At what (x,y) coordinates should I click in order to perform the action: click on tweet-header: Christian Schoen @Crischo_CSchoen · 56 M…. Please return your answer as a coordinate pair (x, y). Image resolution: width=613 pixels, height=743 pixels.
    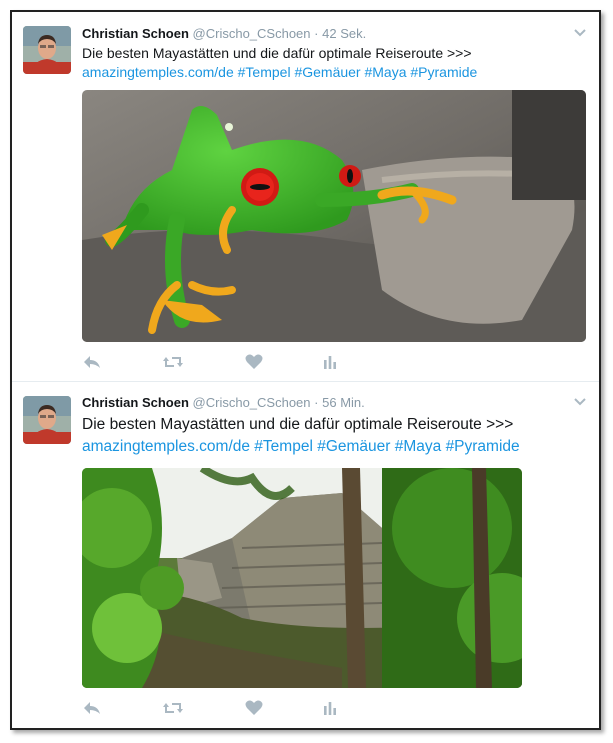
    Looking at the image, I should click on (223, 402).